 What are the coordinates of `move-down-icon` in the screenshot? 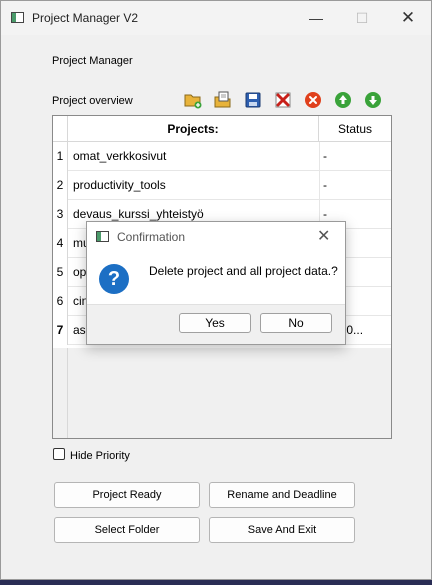 It's located at (373, 100).